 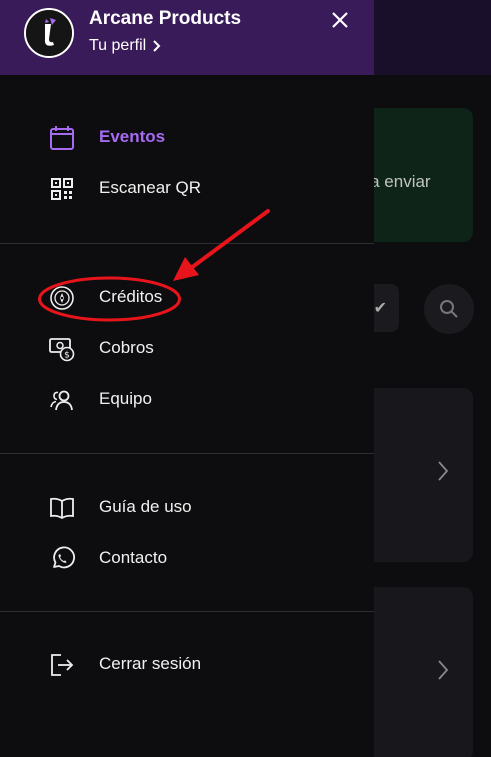 I want to click on profile-link: Tu perfil, so click(x=125, y=46).